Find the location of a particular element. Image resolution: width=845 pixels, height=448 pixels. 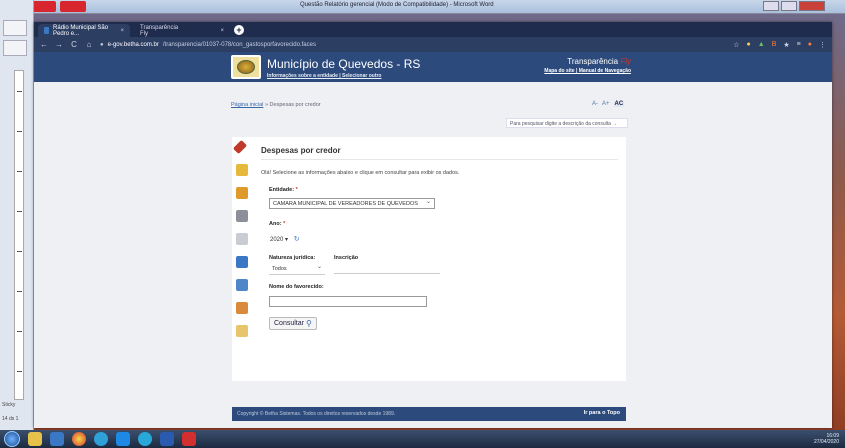

crest-icon is located at coordinates (246, 67).